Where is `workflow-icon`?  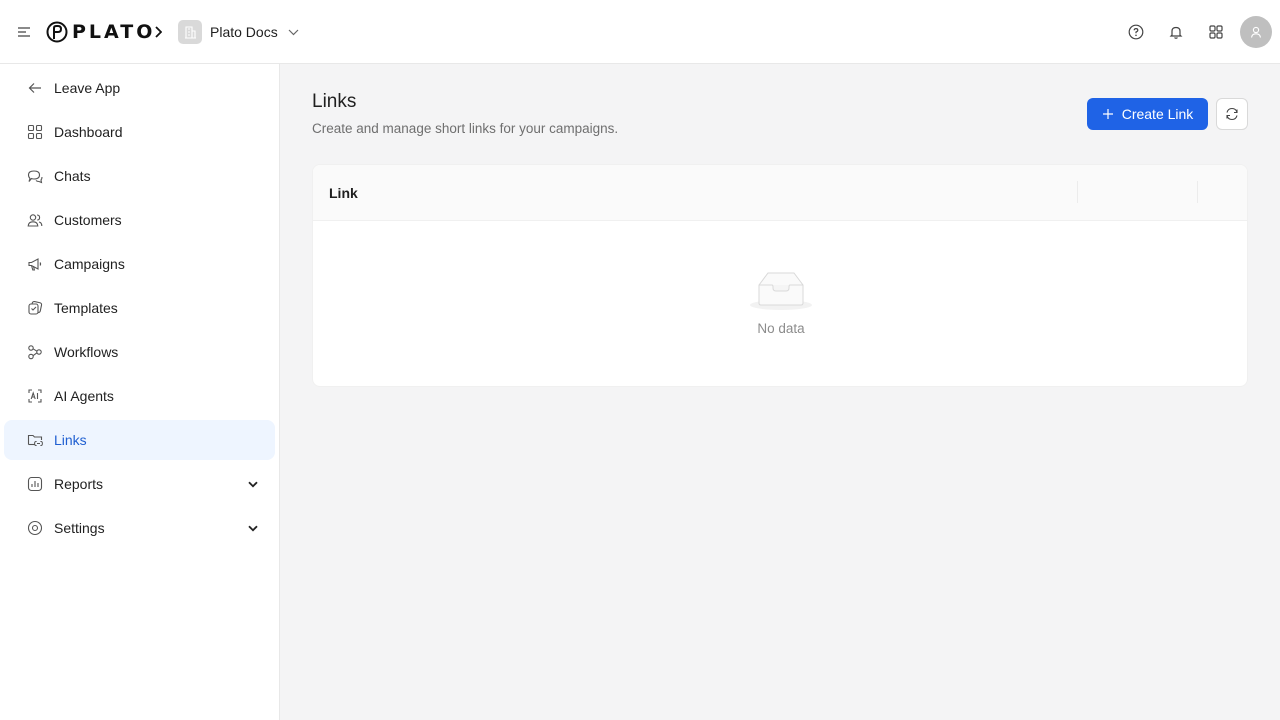 workflow-icon is located at coordinates (35, 352).